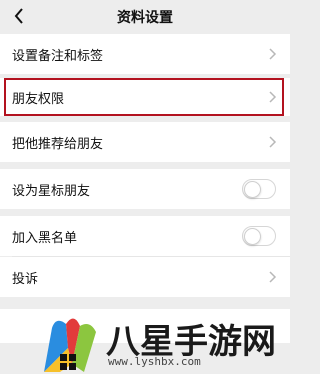  Describe the element at coordinates (38, 99) in the screenshot. I see `friend-permissions-label: 朋友权限` at that location.